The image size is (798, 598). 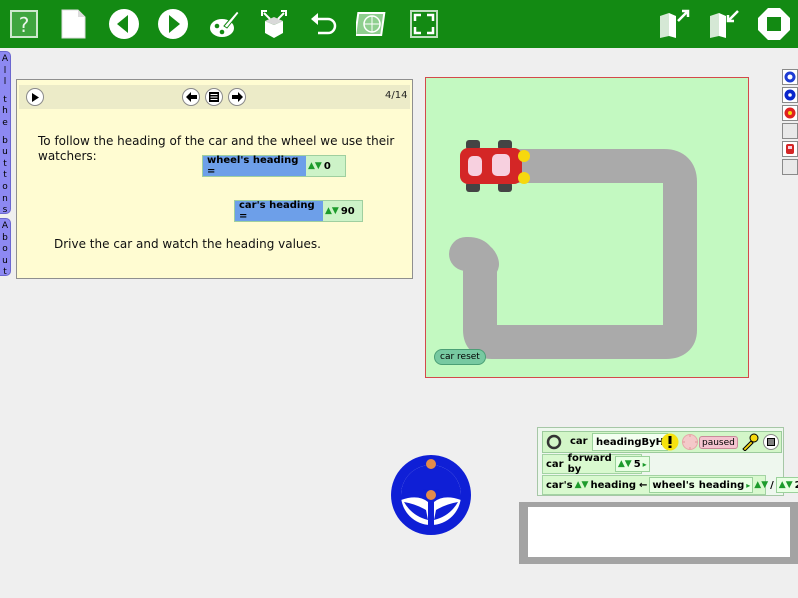 What do you see at coordinates (555, 464) in the screenshot?
I see `tile-object: car` at bounding box center [555, 464].